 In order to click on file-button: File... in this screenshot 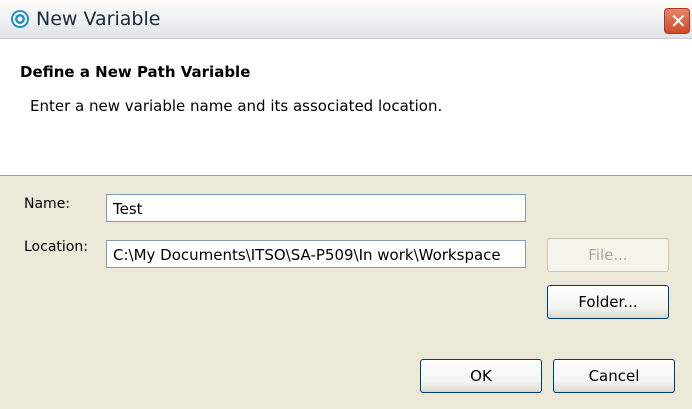, I will do `click(608, 255)`.